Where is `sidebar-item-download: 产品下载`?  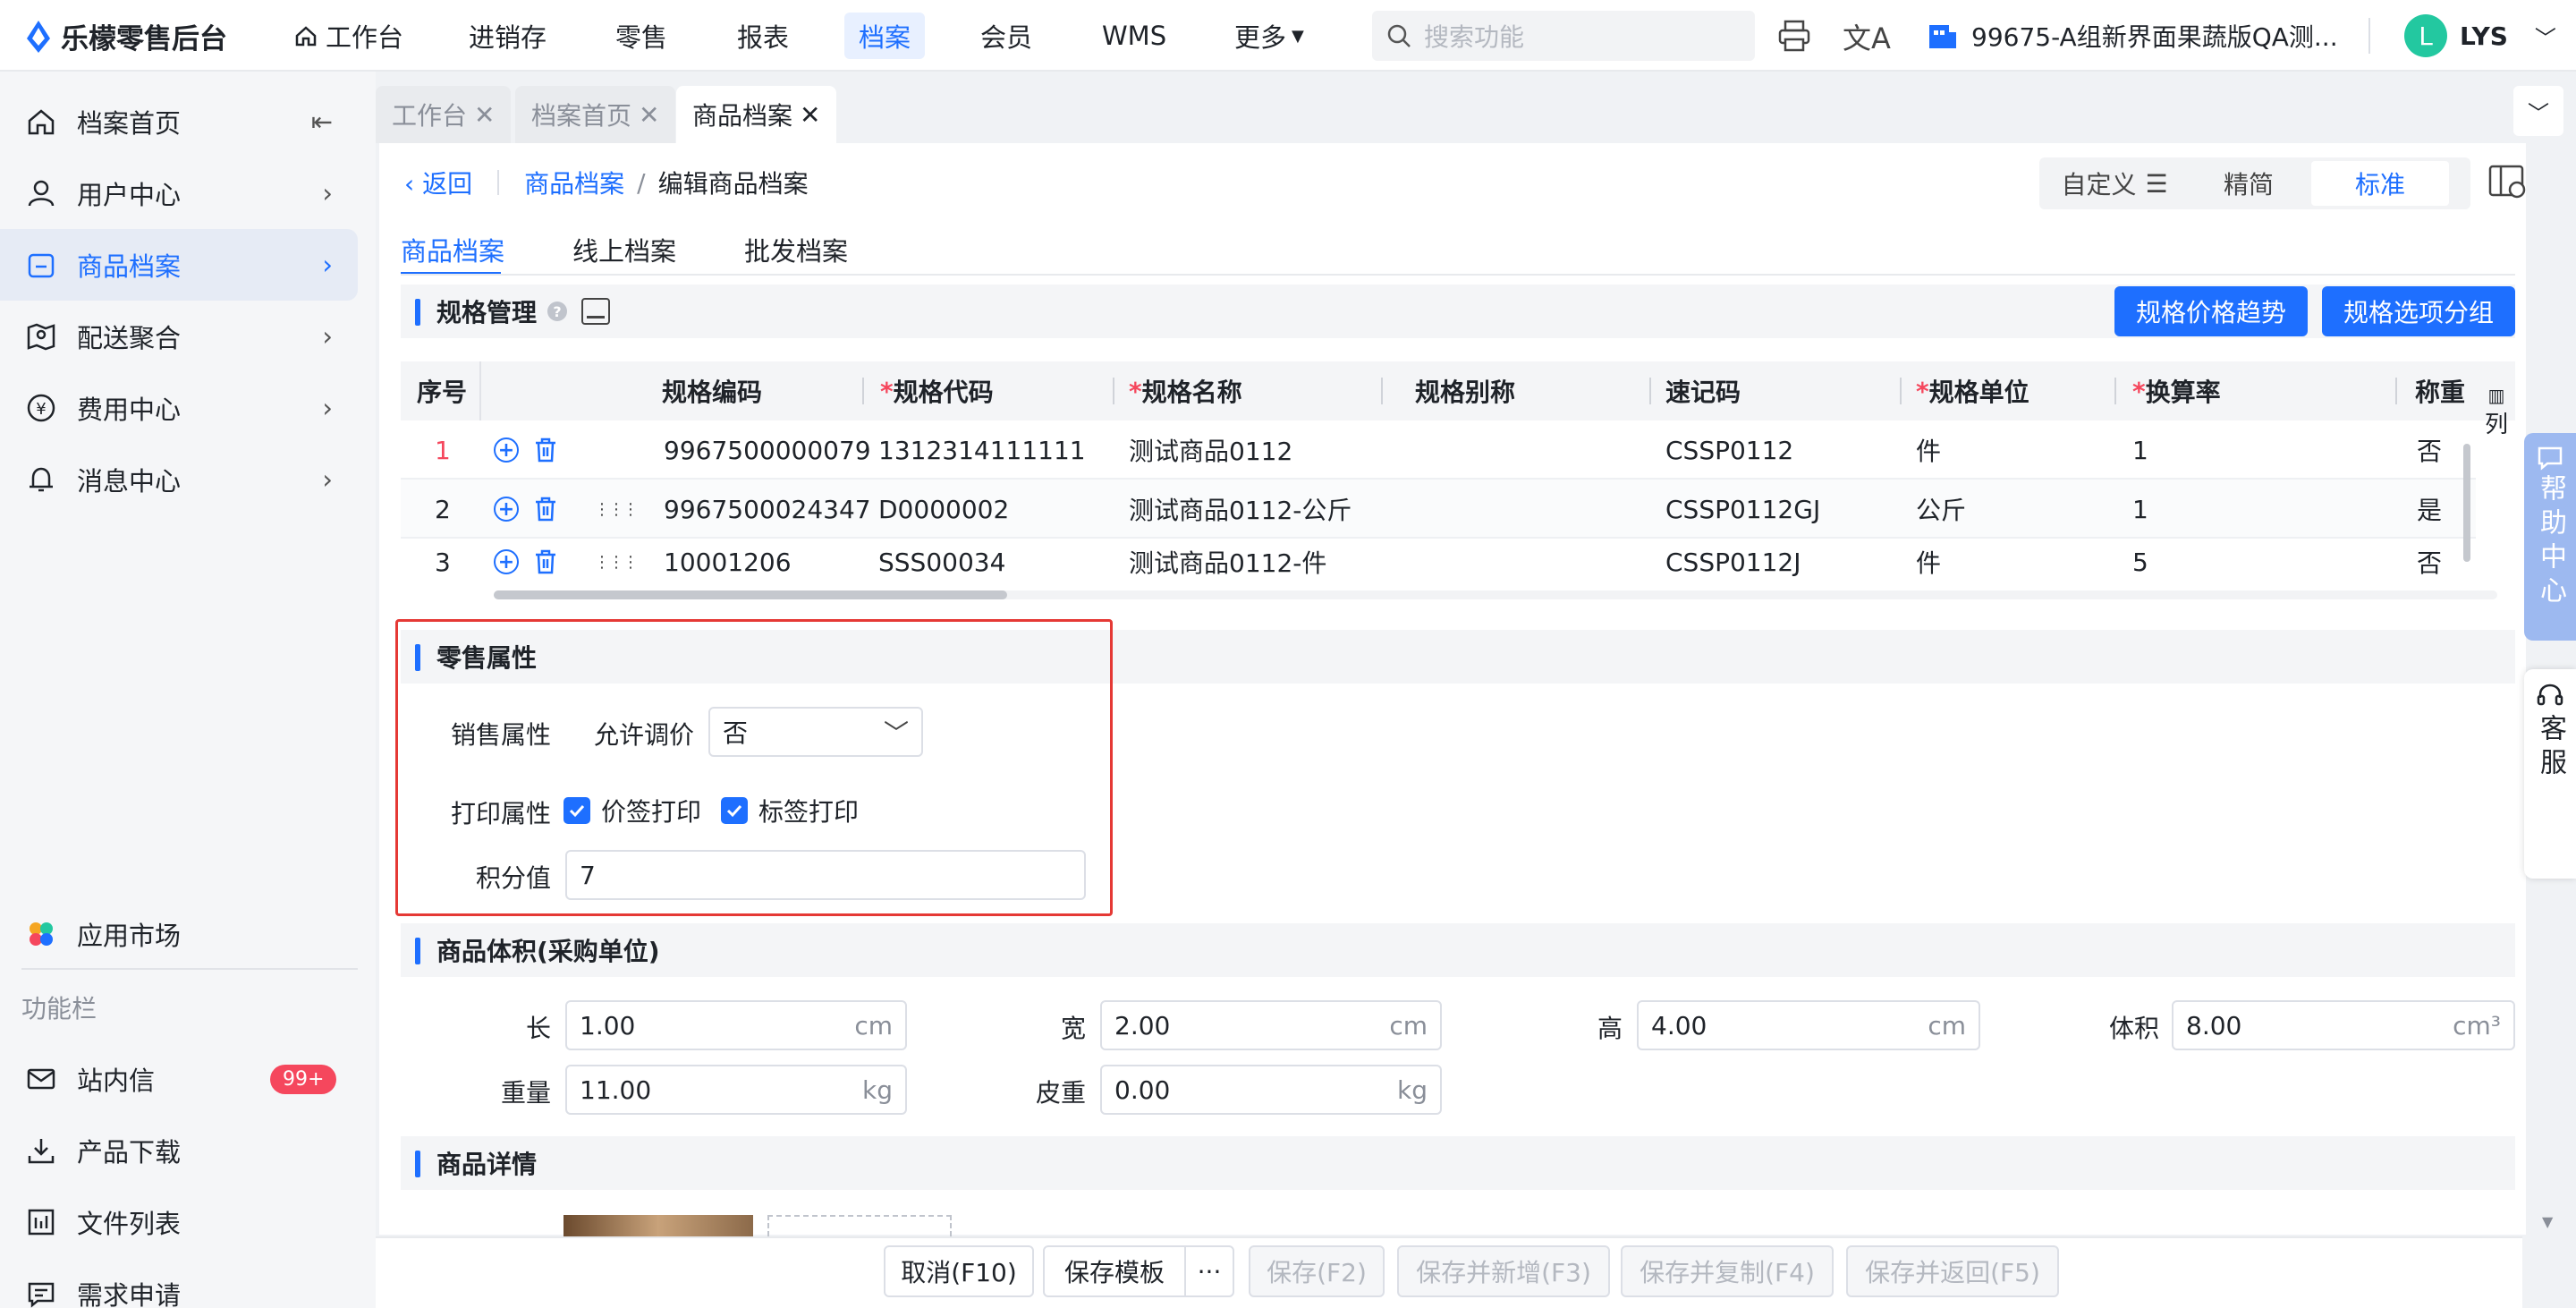
sidebar-item-download: 产品下载 is located at coordinates (179, 1150).